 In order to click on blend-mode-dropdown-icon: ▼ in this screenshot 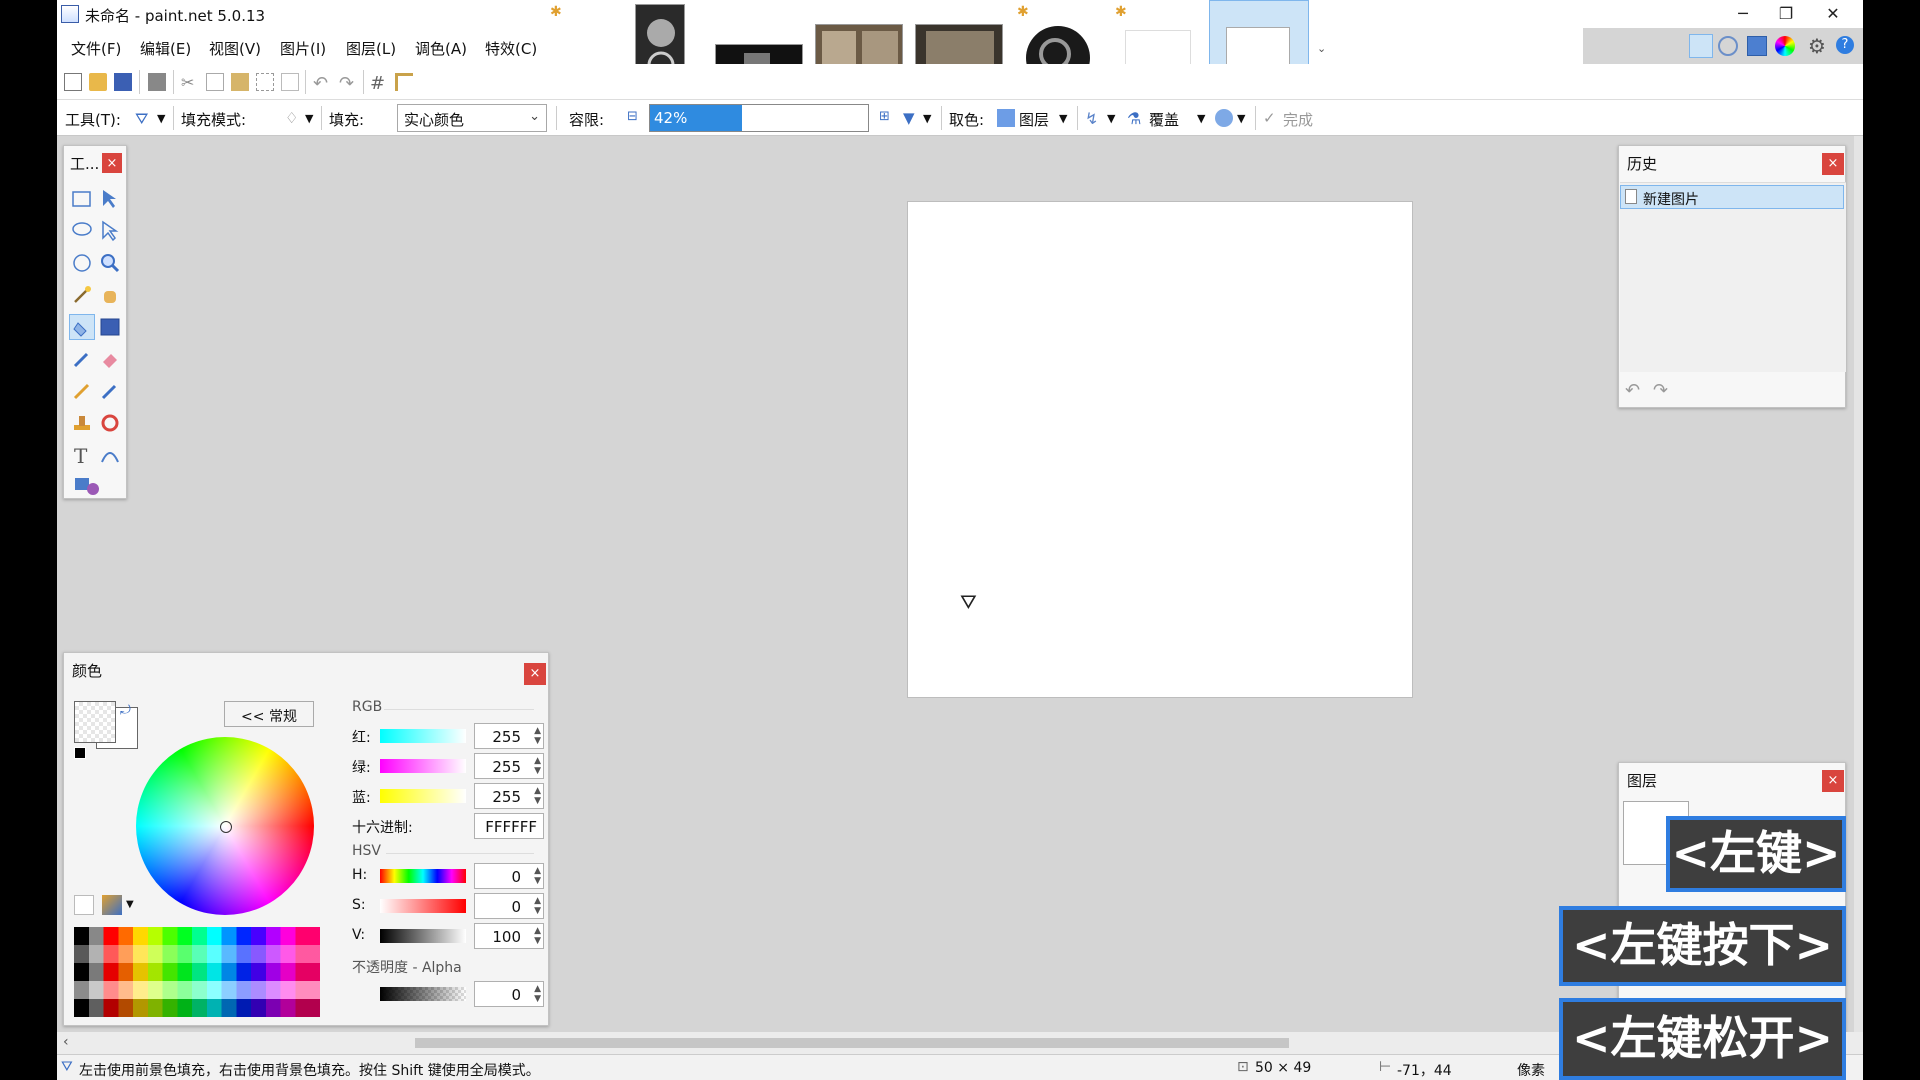, I will do `click(1201, 118)`.